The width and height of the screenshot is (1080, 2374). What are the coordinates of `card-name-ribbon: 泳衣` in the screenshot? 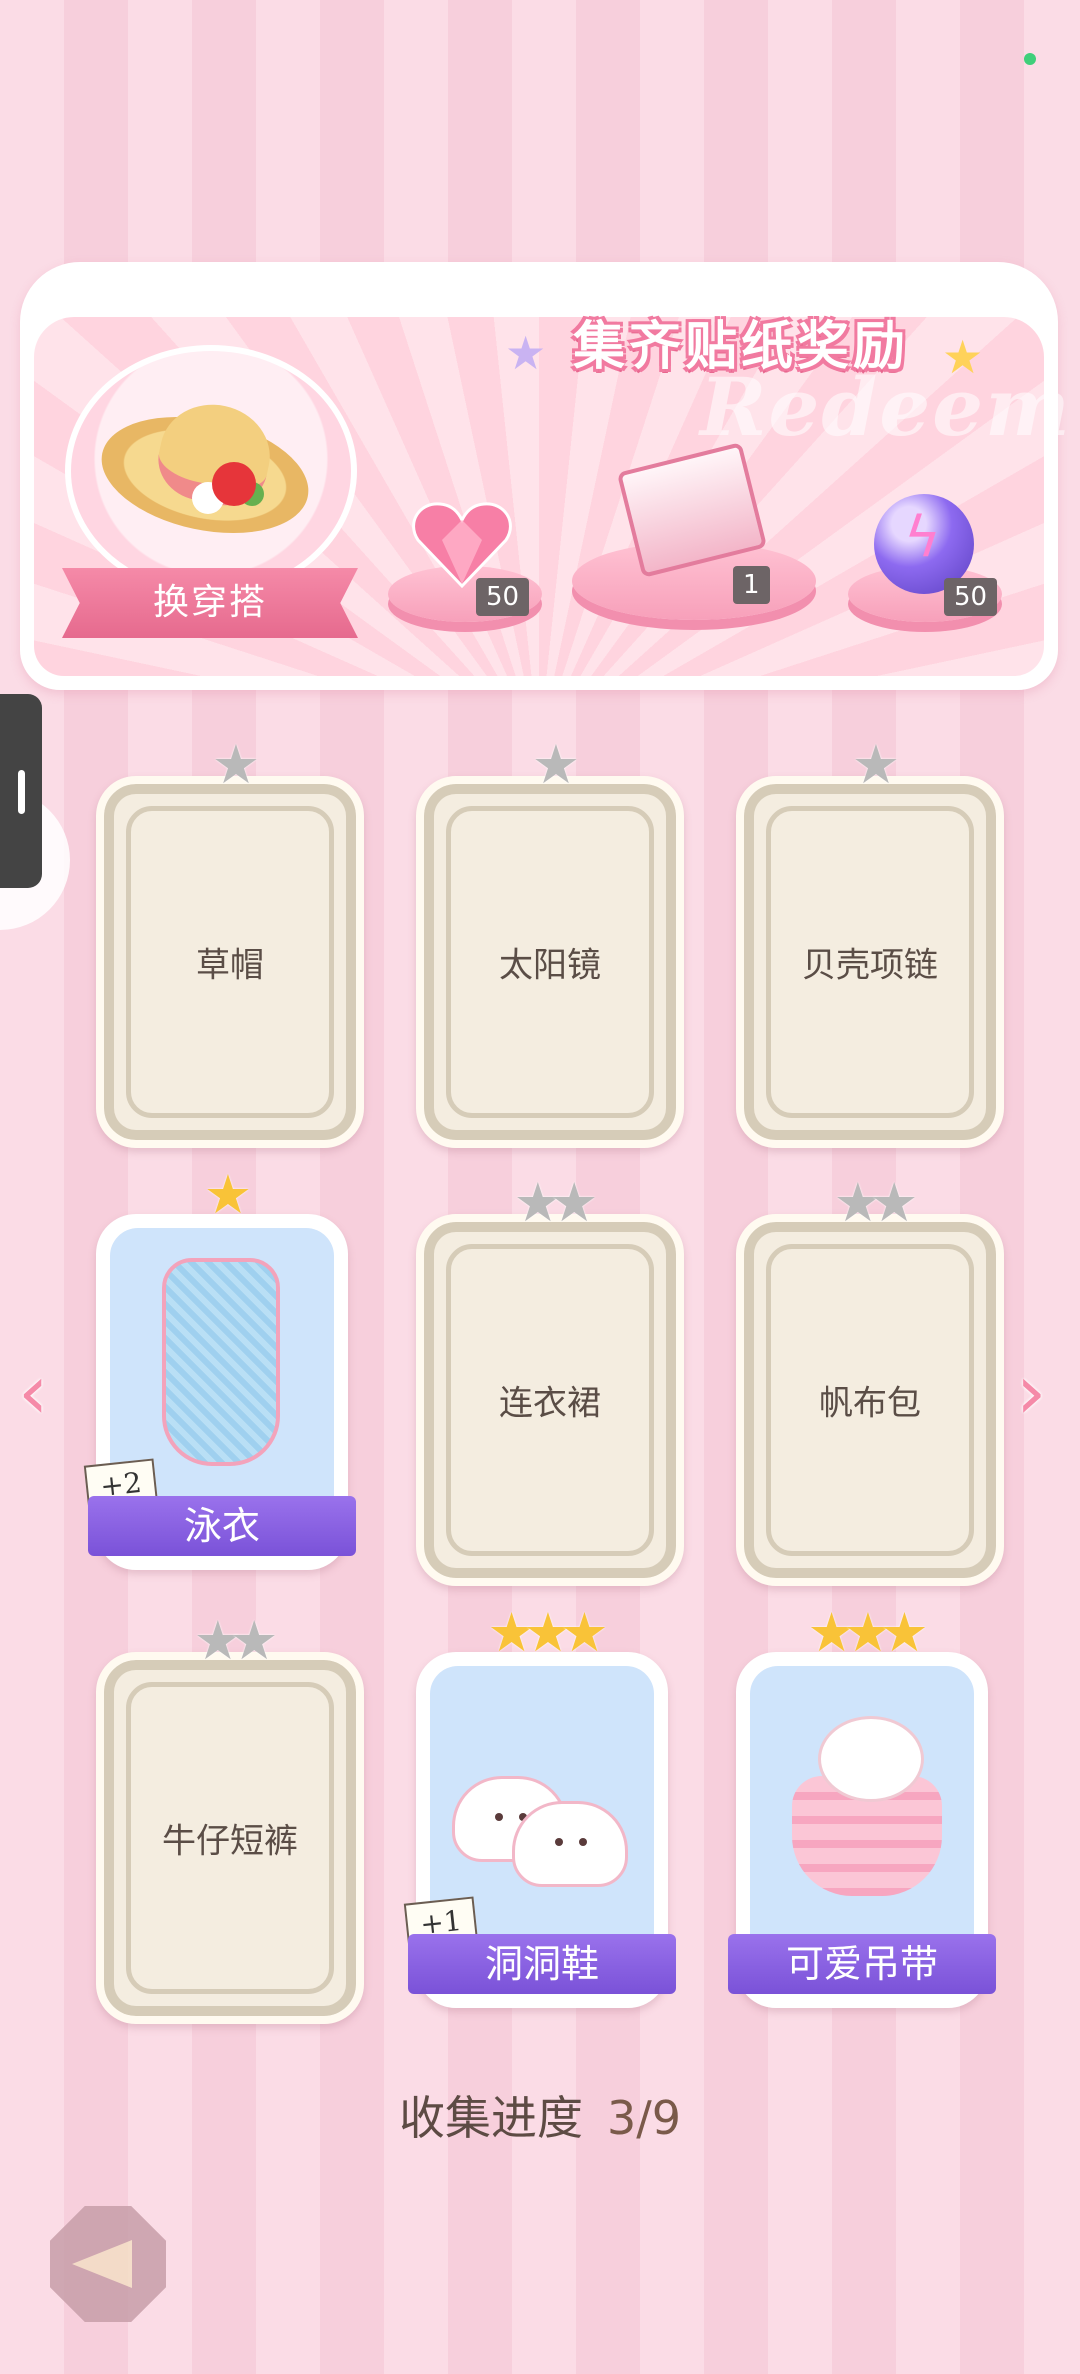 It's located at (222, 1526).